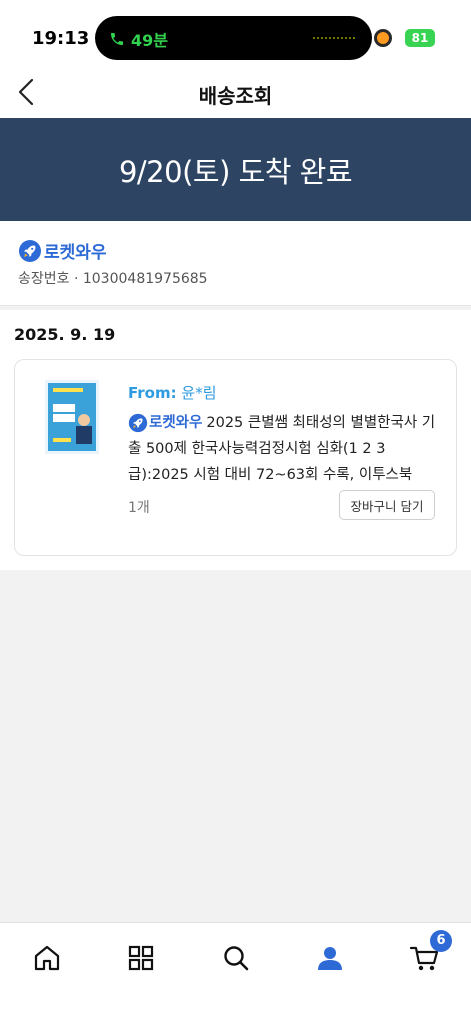 The height and width of the screenshot is (1025, 471). What do you see at coordinates (236, 958) in the screenshot?
I see `search-icon` at bounding box center [236, 958].